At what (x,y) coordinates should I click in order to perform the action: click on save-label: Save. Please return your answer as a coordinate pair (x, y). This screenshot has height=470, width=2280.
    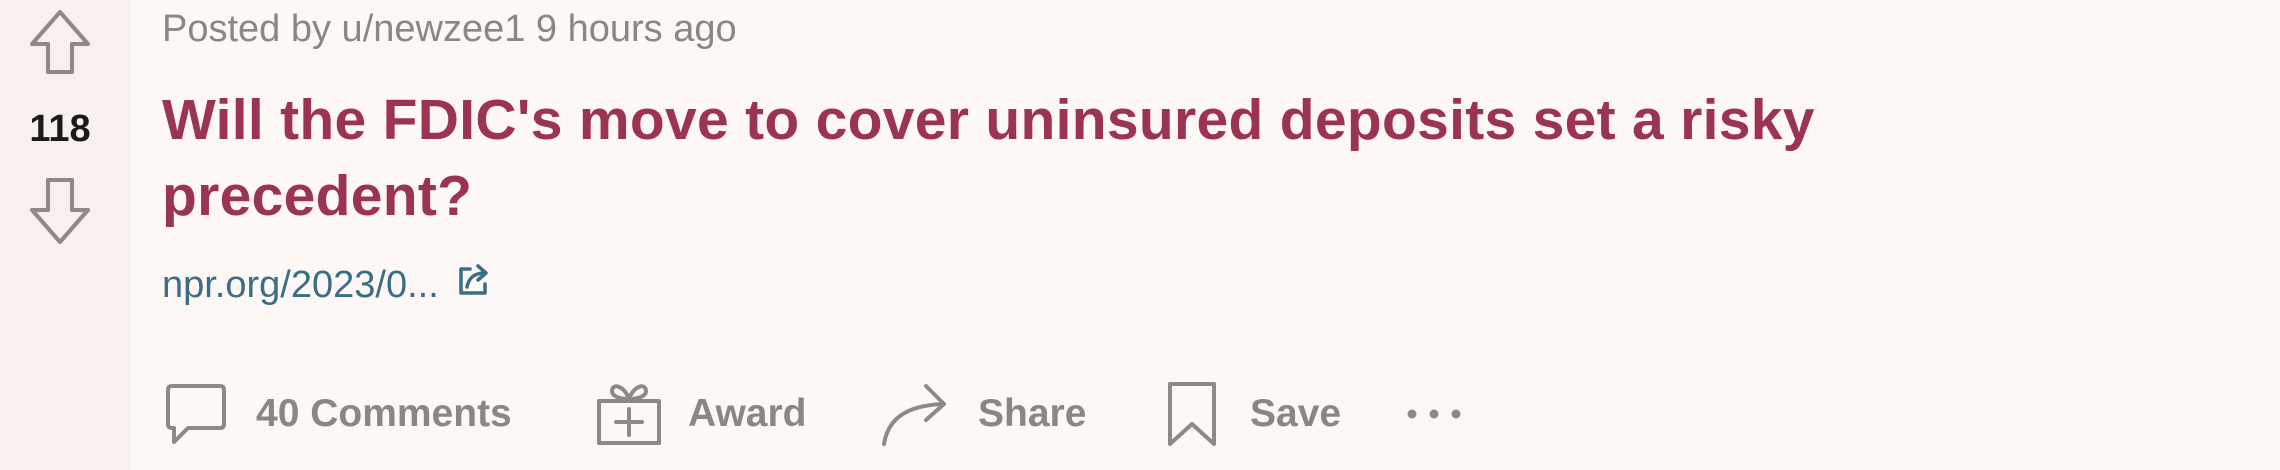
    Looking at the image, I should click on (1296, 413).